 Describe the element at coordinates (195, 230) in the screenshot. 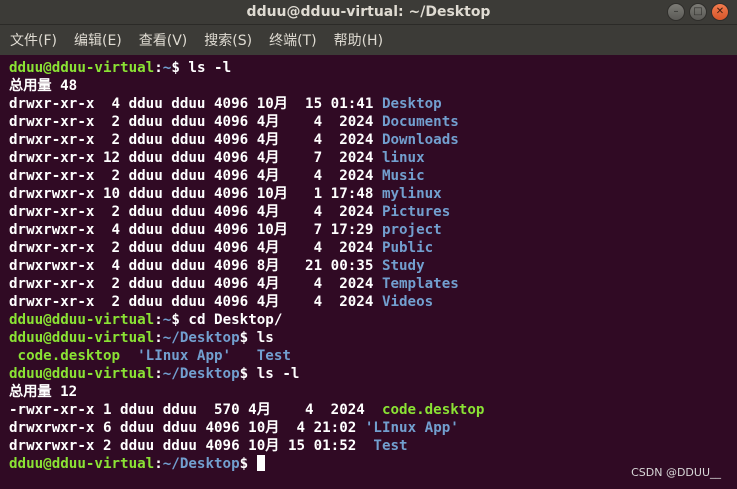

I see `file-metadata: drwxrwxr-x 4 dduu dduu 4096 10月 7 17:29` at that location.